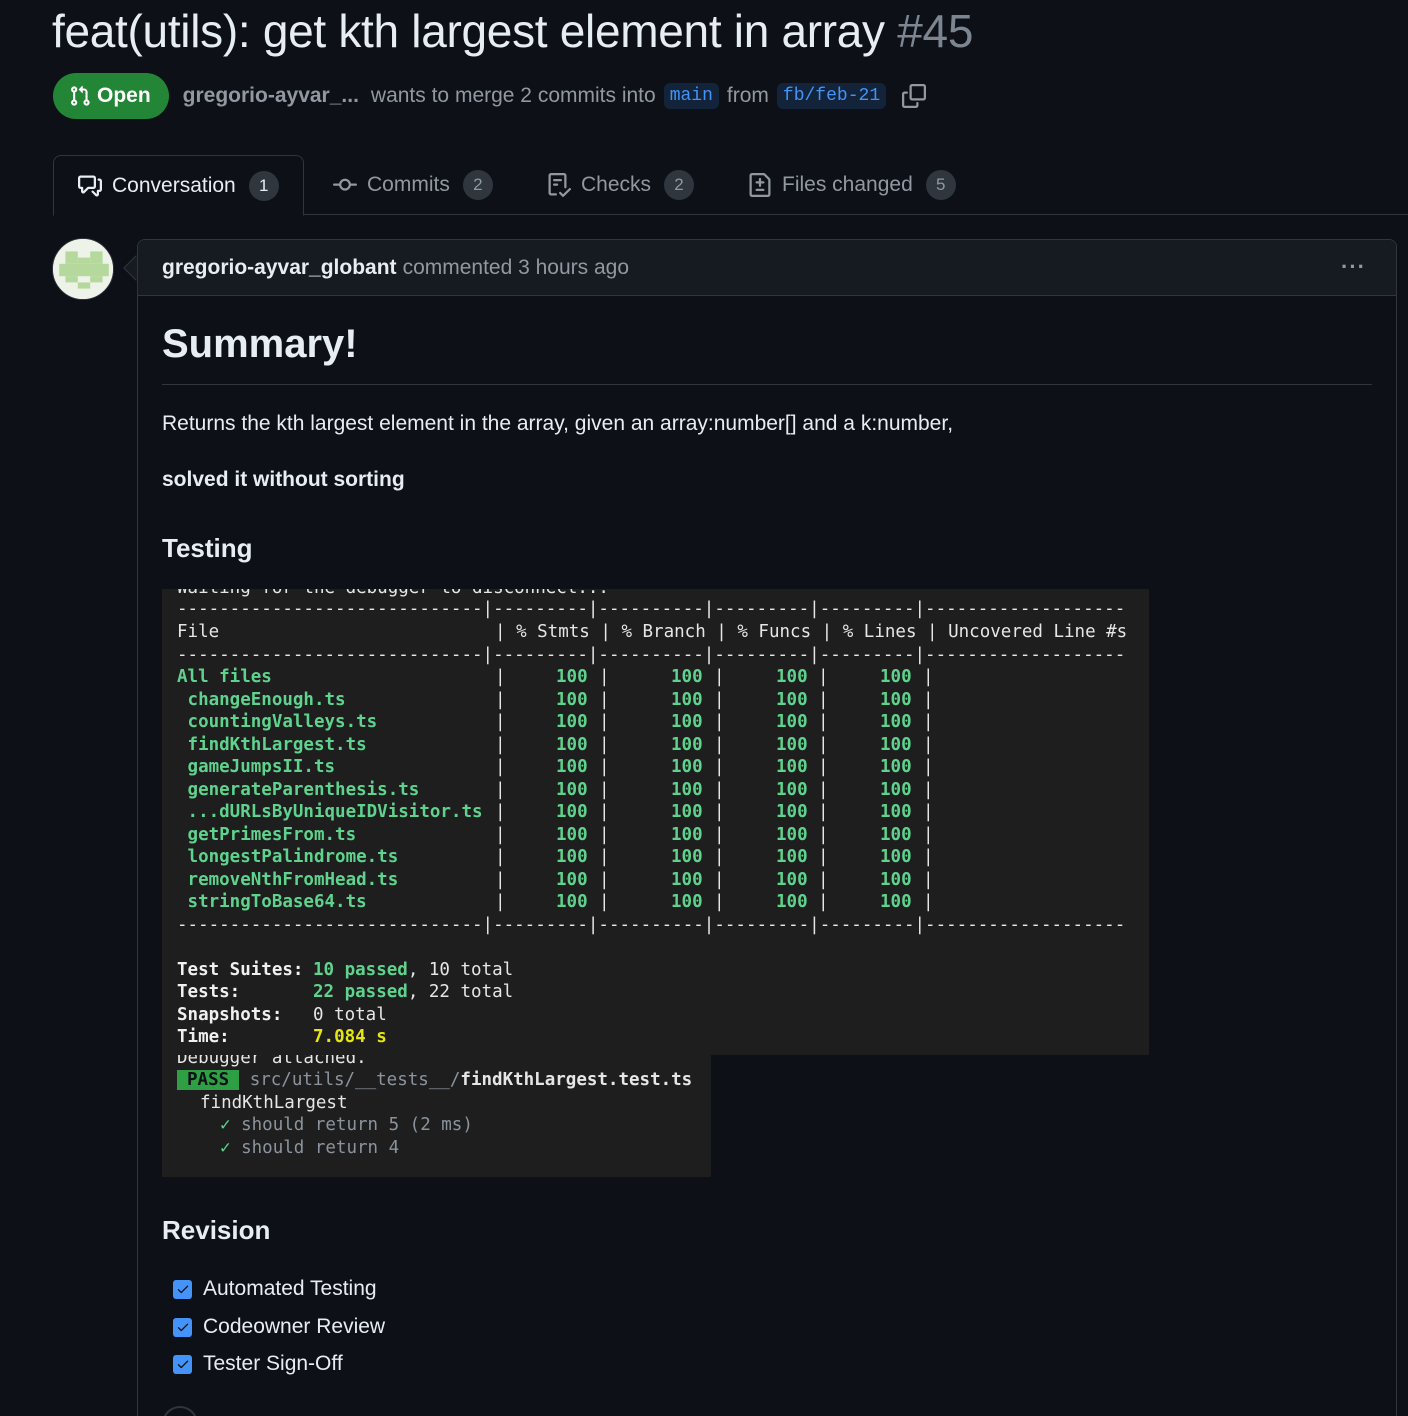  What do you see at coordinates (940, 185) in the screenshot?
I see `tab-count: 5` at bounding box center [940, 185].